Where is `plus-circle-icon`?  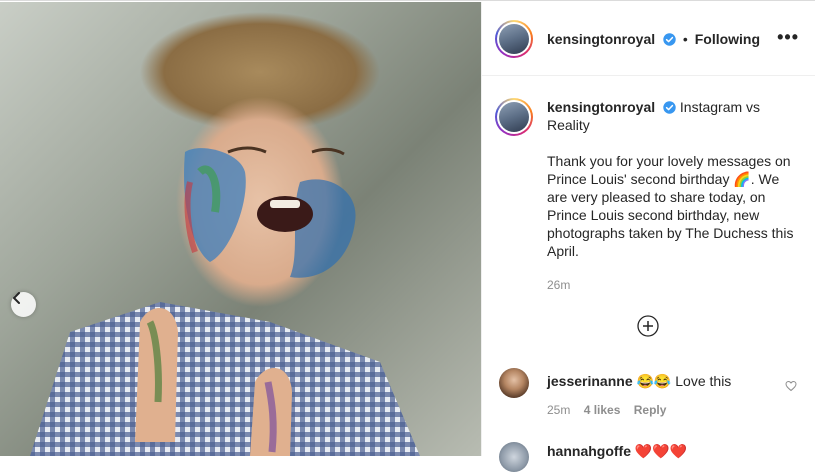 plus-circle-icon is located at coordinates (648, 326).